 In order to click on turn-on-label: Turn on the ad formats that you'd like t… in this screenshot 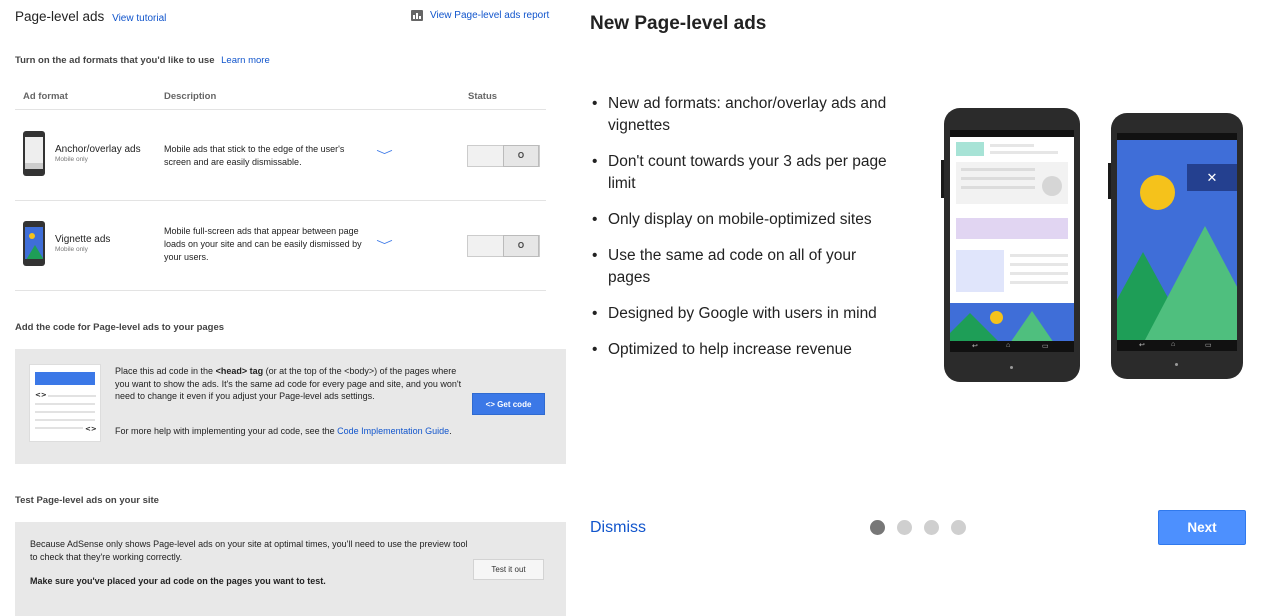, I will do `click(115, 60)`.